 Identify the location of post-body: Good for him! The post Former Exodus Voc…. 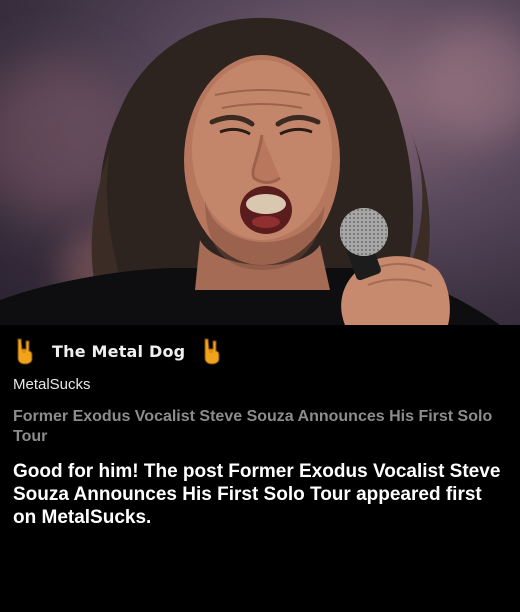
(257, 494).